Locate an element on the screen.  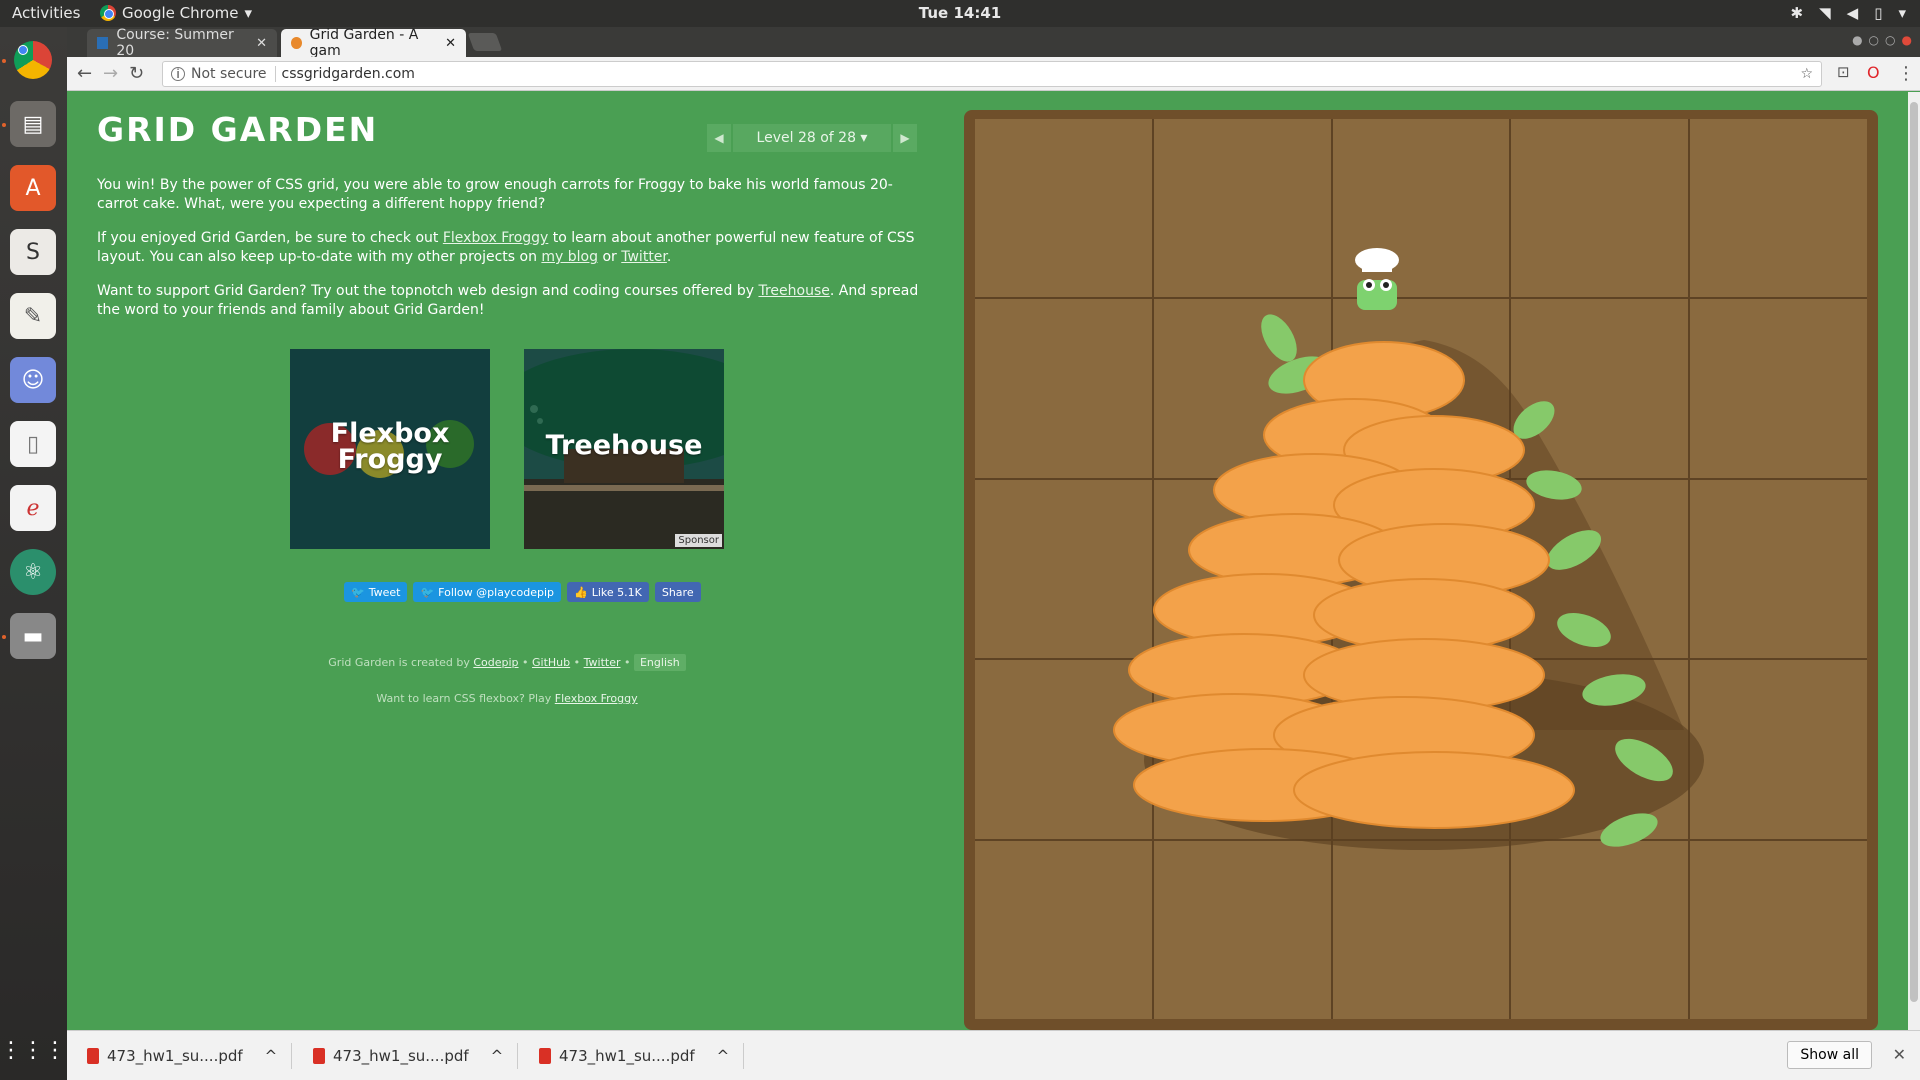
cast-icon: ⊡ is located at coordinates (1843, 72).